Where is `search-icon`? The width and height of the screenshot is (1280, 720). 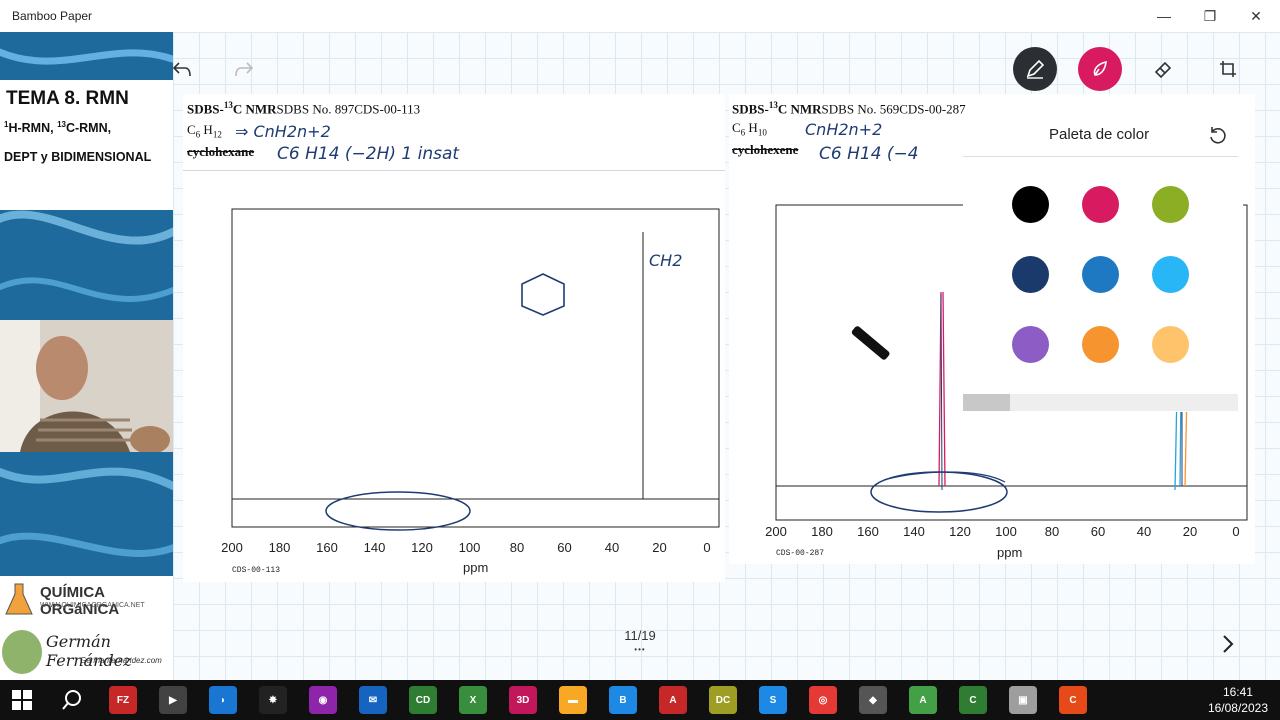 search-icon is located at coordinates (72, 700).